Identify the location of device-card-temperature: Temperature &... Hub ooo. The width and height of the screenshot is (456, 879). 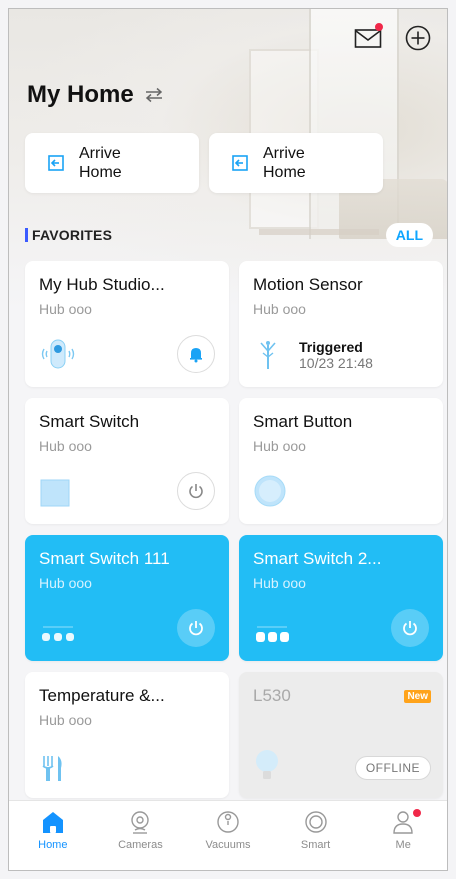
(127, 735).